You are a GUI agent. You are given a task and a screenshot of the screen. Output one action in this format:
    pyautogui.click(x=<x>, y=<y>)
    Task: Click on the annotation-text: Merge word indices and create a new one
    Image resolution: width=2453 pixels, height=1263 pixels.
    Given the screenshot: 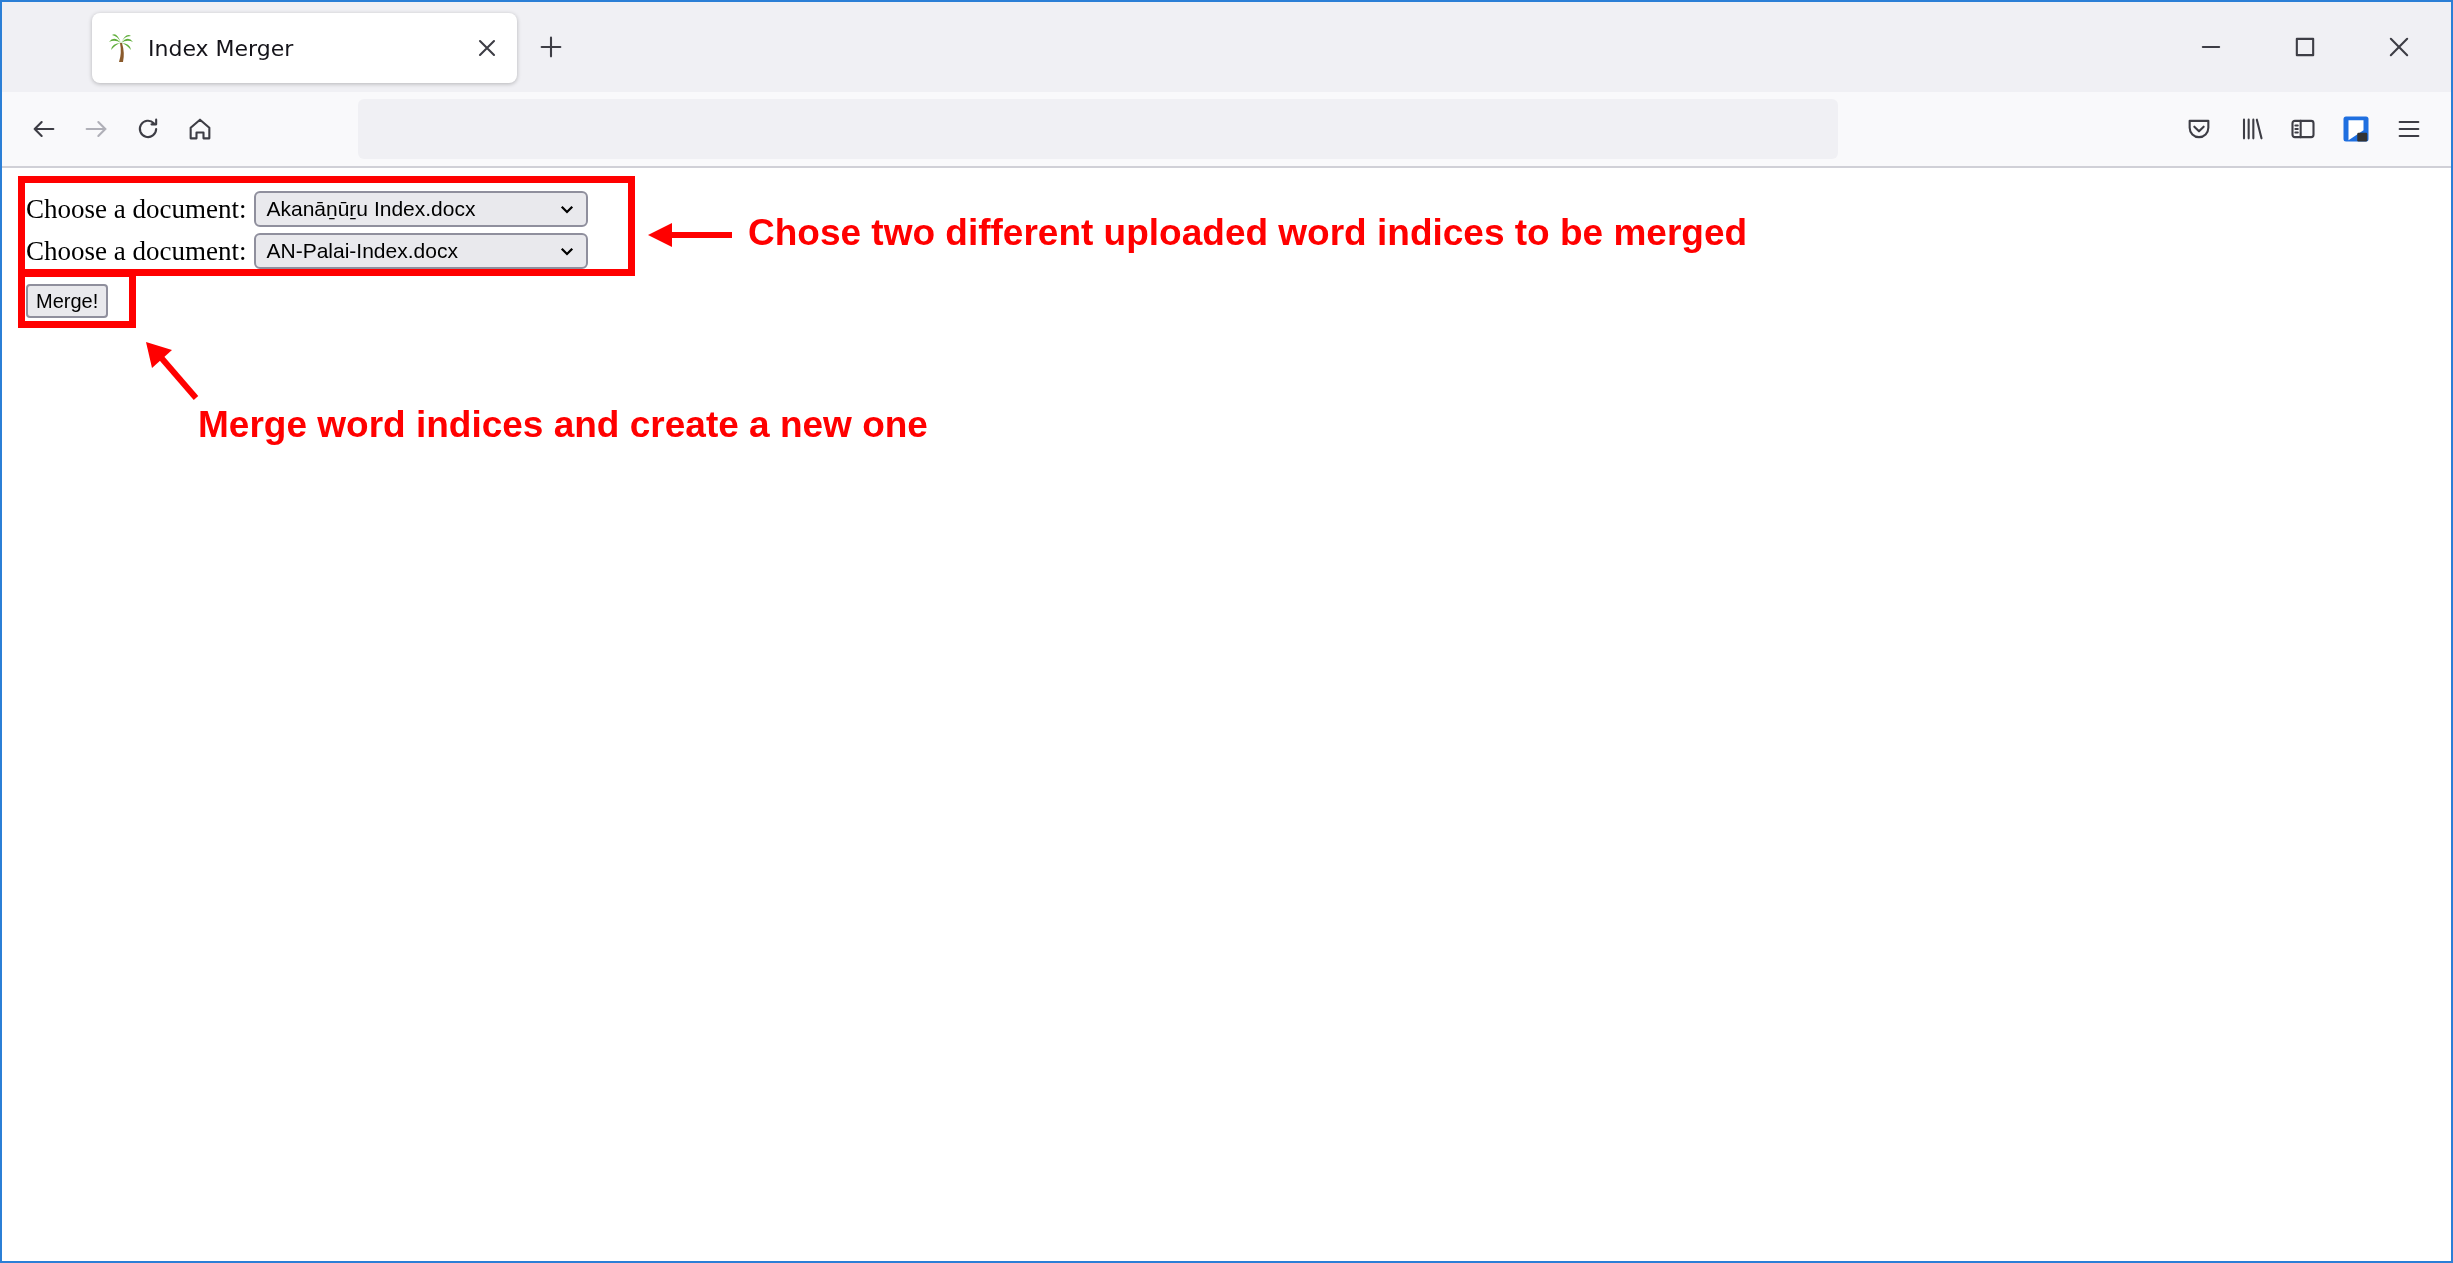 What is the action you would take?
    pyautogui.click(x=563, y=425)
    